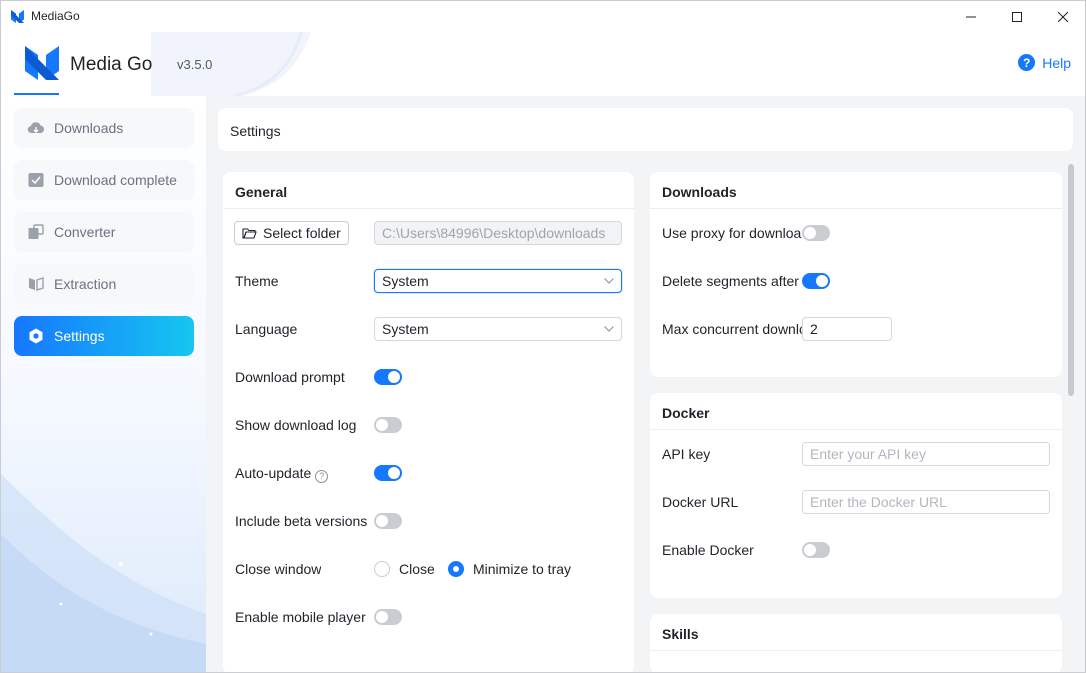  Describe the element at coordinates (700, 502) in the screenshot. I see `docker-url-label: Docker URL` at that location.